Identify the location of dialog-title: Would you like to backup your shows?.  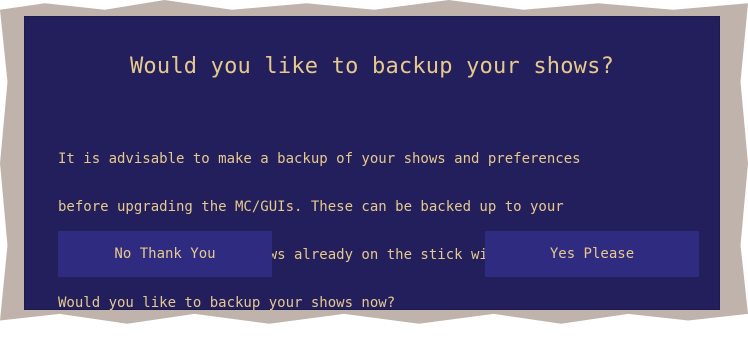
(372, 66).